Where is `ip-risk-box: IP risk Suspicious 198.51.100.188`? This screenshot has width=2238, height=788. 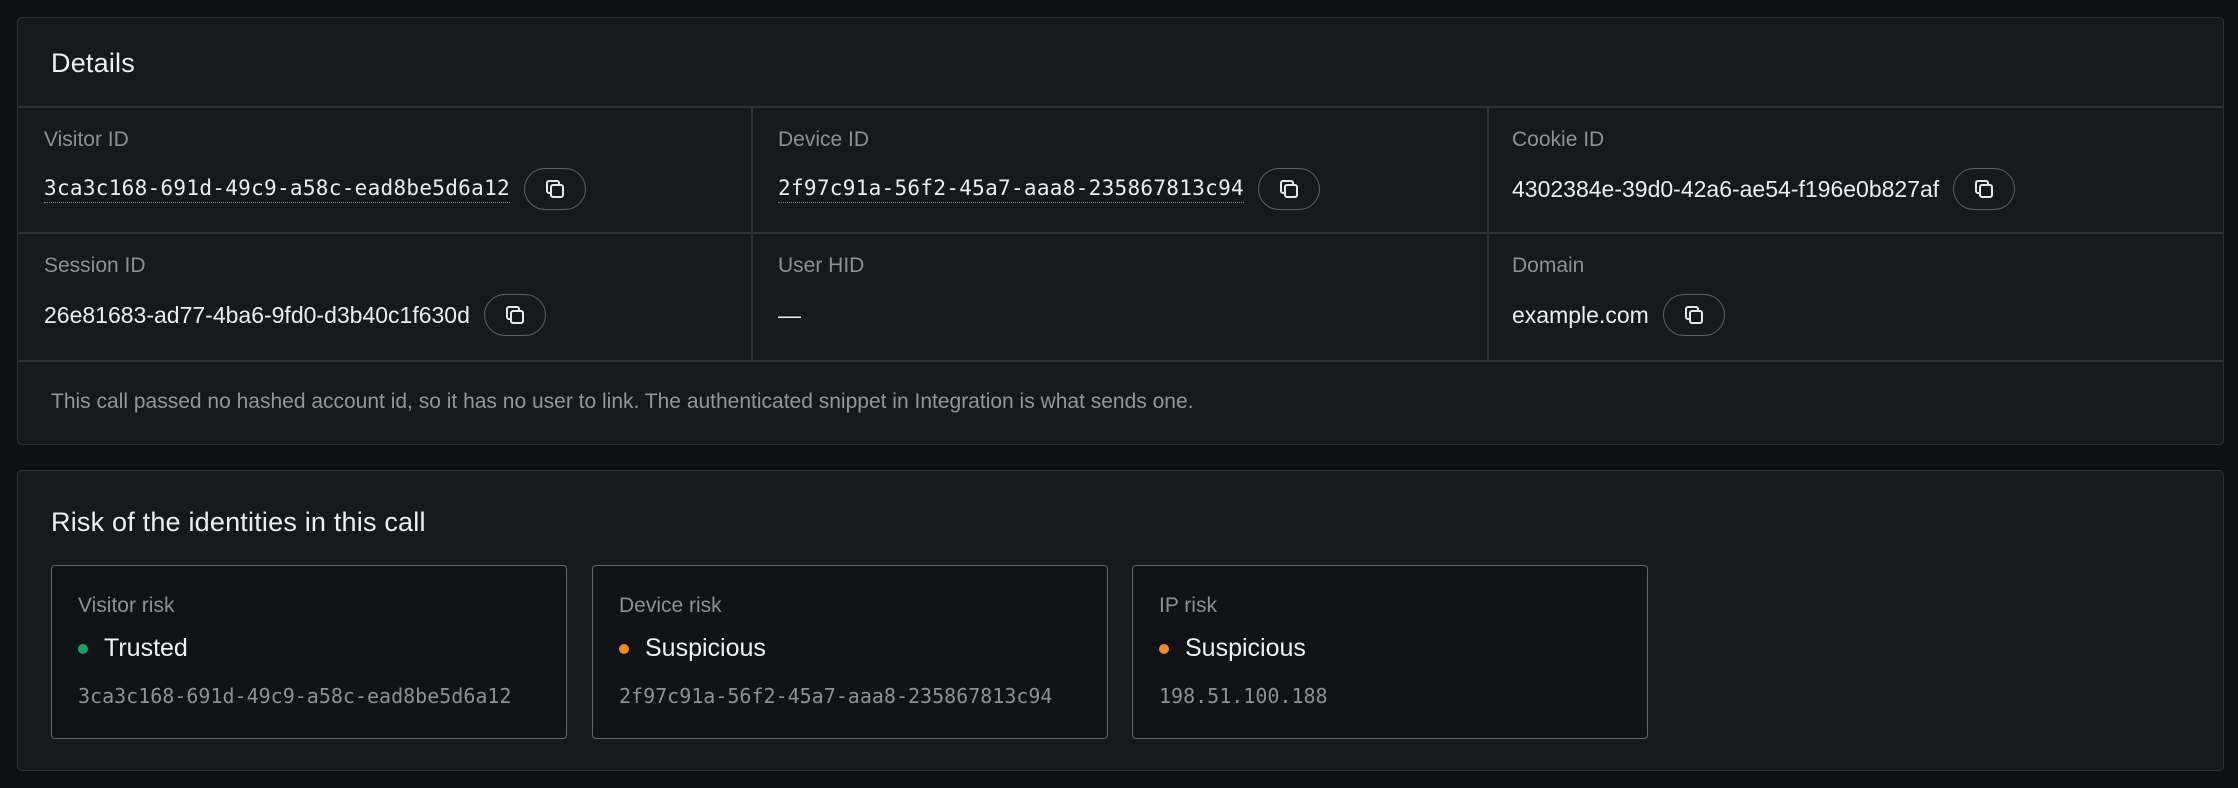
ip-risk-box: IP risk Suspicious 198.51.100.188 is located at coordinates (1390, 652).